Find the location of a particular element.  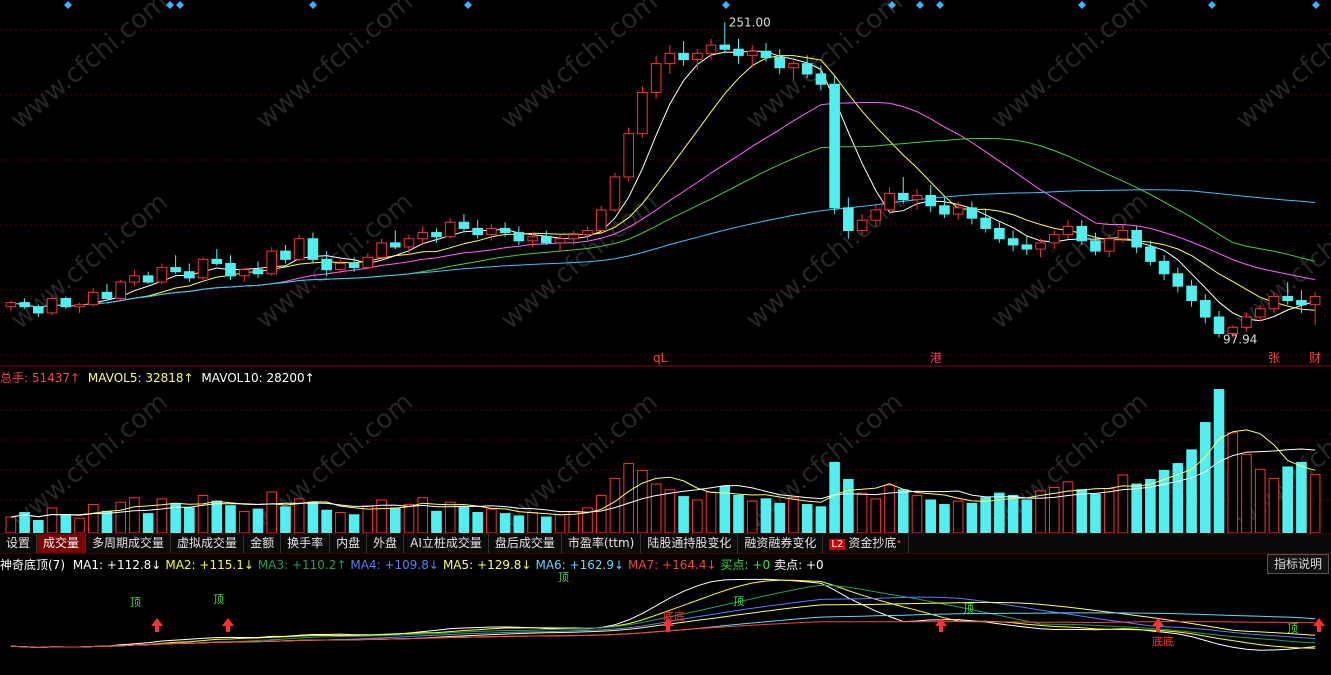

tab-label: 盘后成交量 is located at coordinates (524, 543).